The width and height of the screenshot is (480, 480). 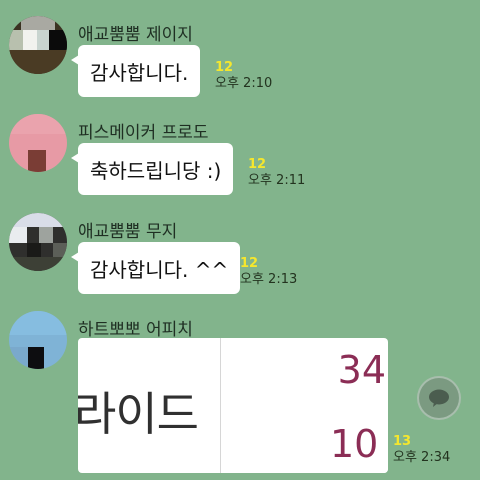 What do you see at coordinates (269, 279) in the screenshot?
I see `timestamp: 오후 2:13` at bounding box center [269, 279].